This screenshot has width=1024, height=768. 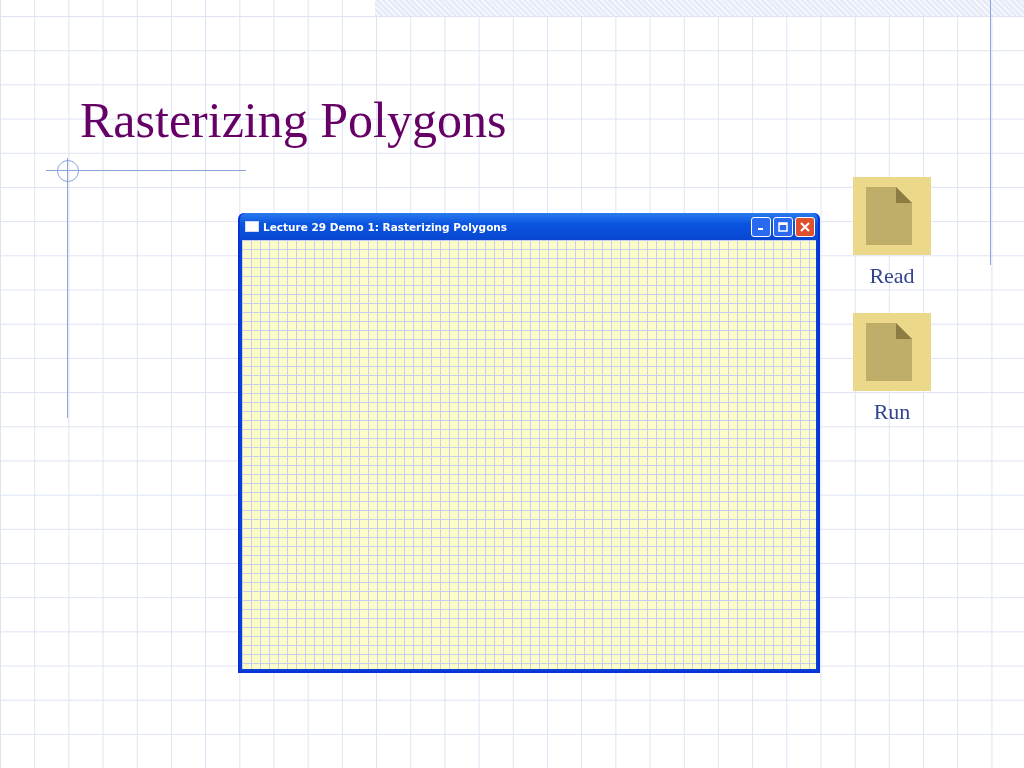 What do you see at coordinates (293, 120) in the screenshot?
I see `slide-title: Rasterizing Polygons` at bounding box center [293, 120].